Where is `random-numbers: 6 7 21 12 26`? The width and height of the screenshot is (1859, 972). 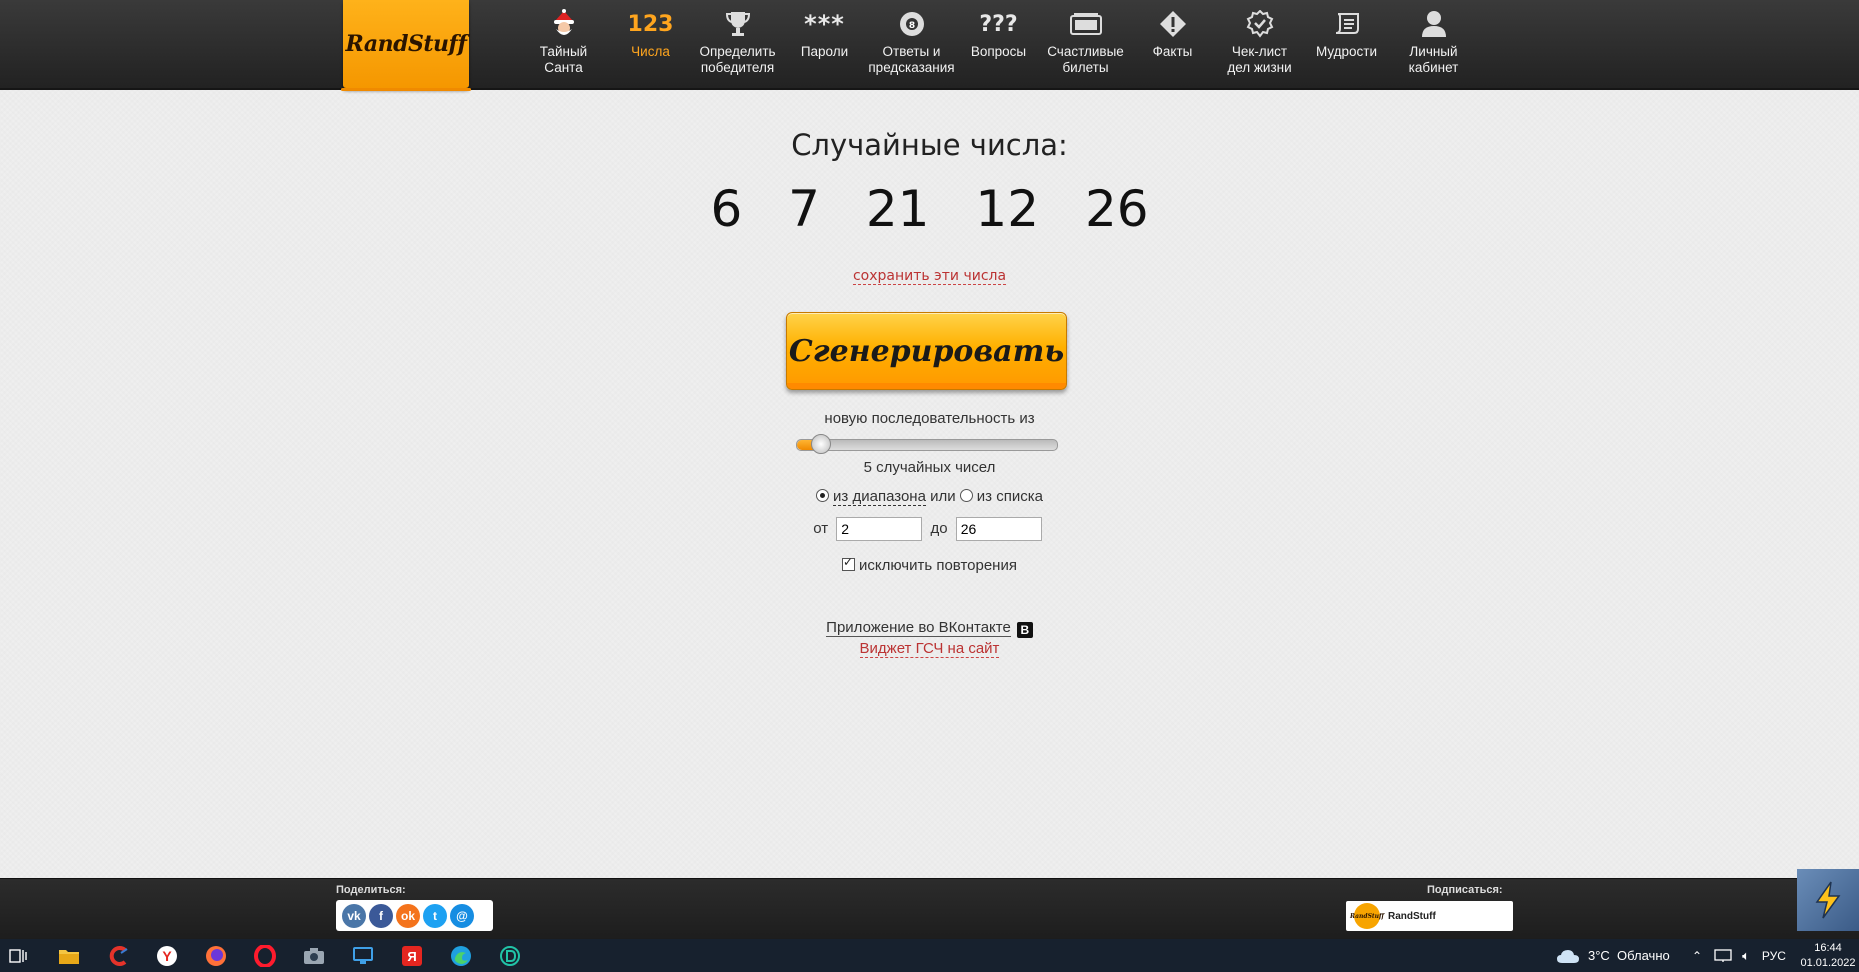 random-numbers: 6 7 21 12 26 is located at coordinates (929, 209).